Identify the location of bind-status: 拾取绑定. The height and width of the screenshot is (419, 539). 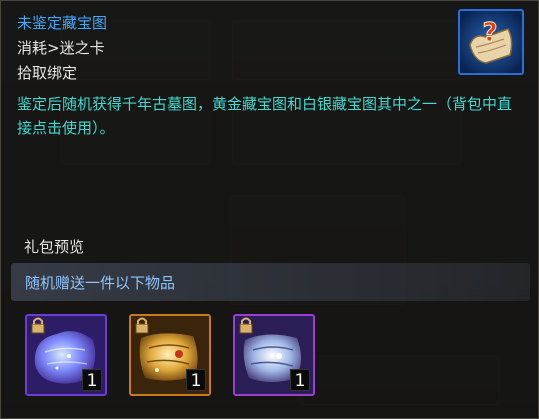
(47, 73).